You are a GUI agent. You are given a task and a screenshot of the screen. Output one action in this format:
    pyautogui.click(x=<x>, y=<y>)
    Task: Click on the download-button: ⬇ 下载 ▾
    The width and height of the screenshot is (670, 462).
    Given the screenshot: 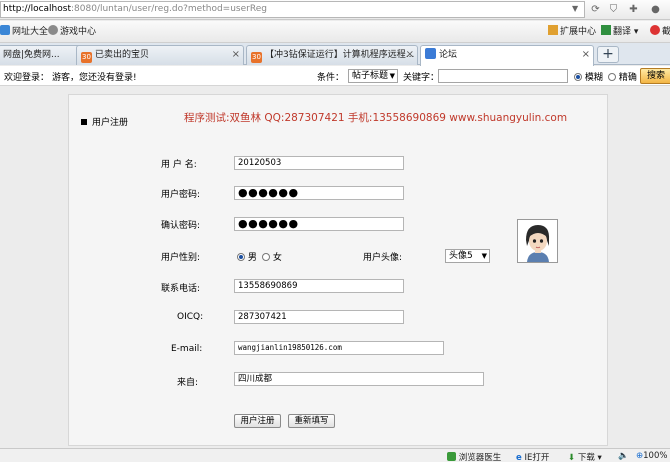 What is the action you would take?
    pyautogui.click(x=585, y=456)
    